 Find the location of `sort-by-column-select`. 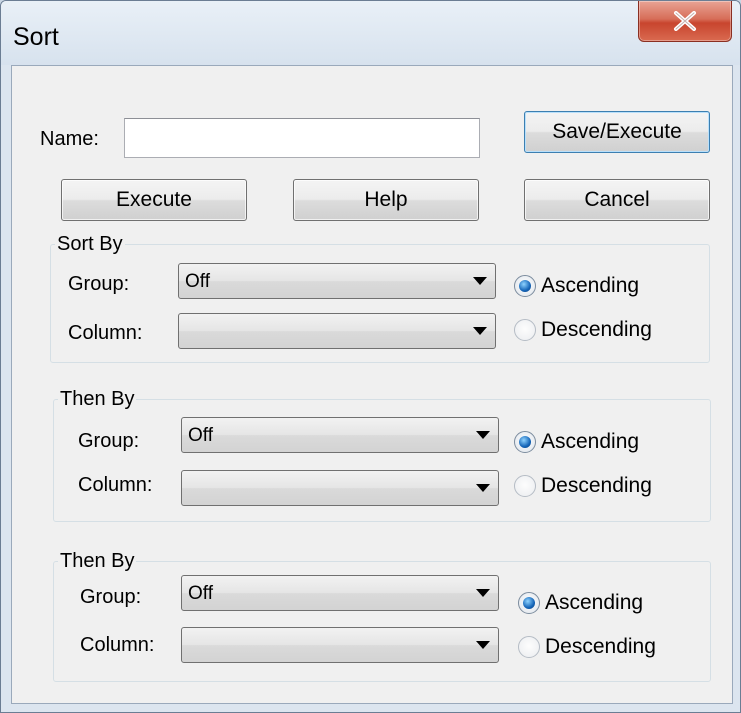

sort-by-column-select is located at coordinates (337, 331).